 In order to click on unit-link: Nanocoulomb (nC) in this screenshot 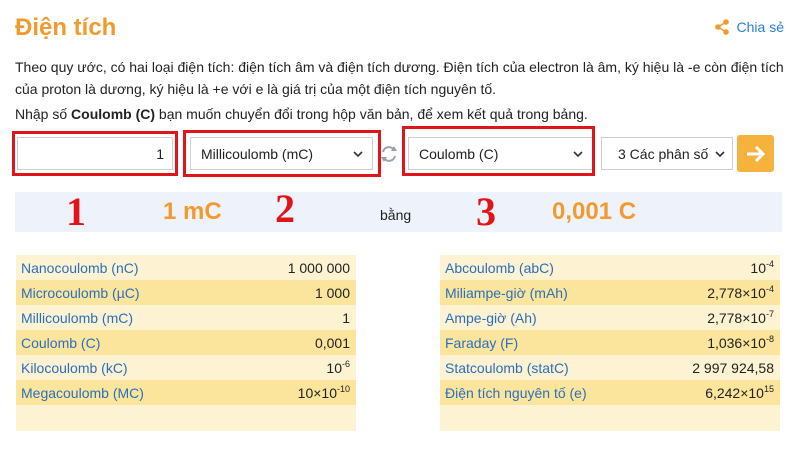, I will do `click(80, 268)`.